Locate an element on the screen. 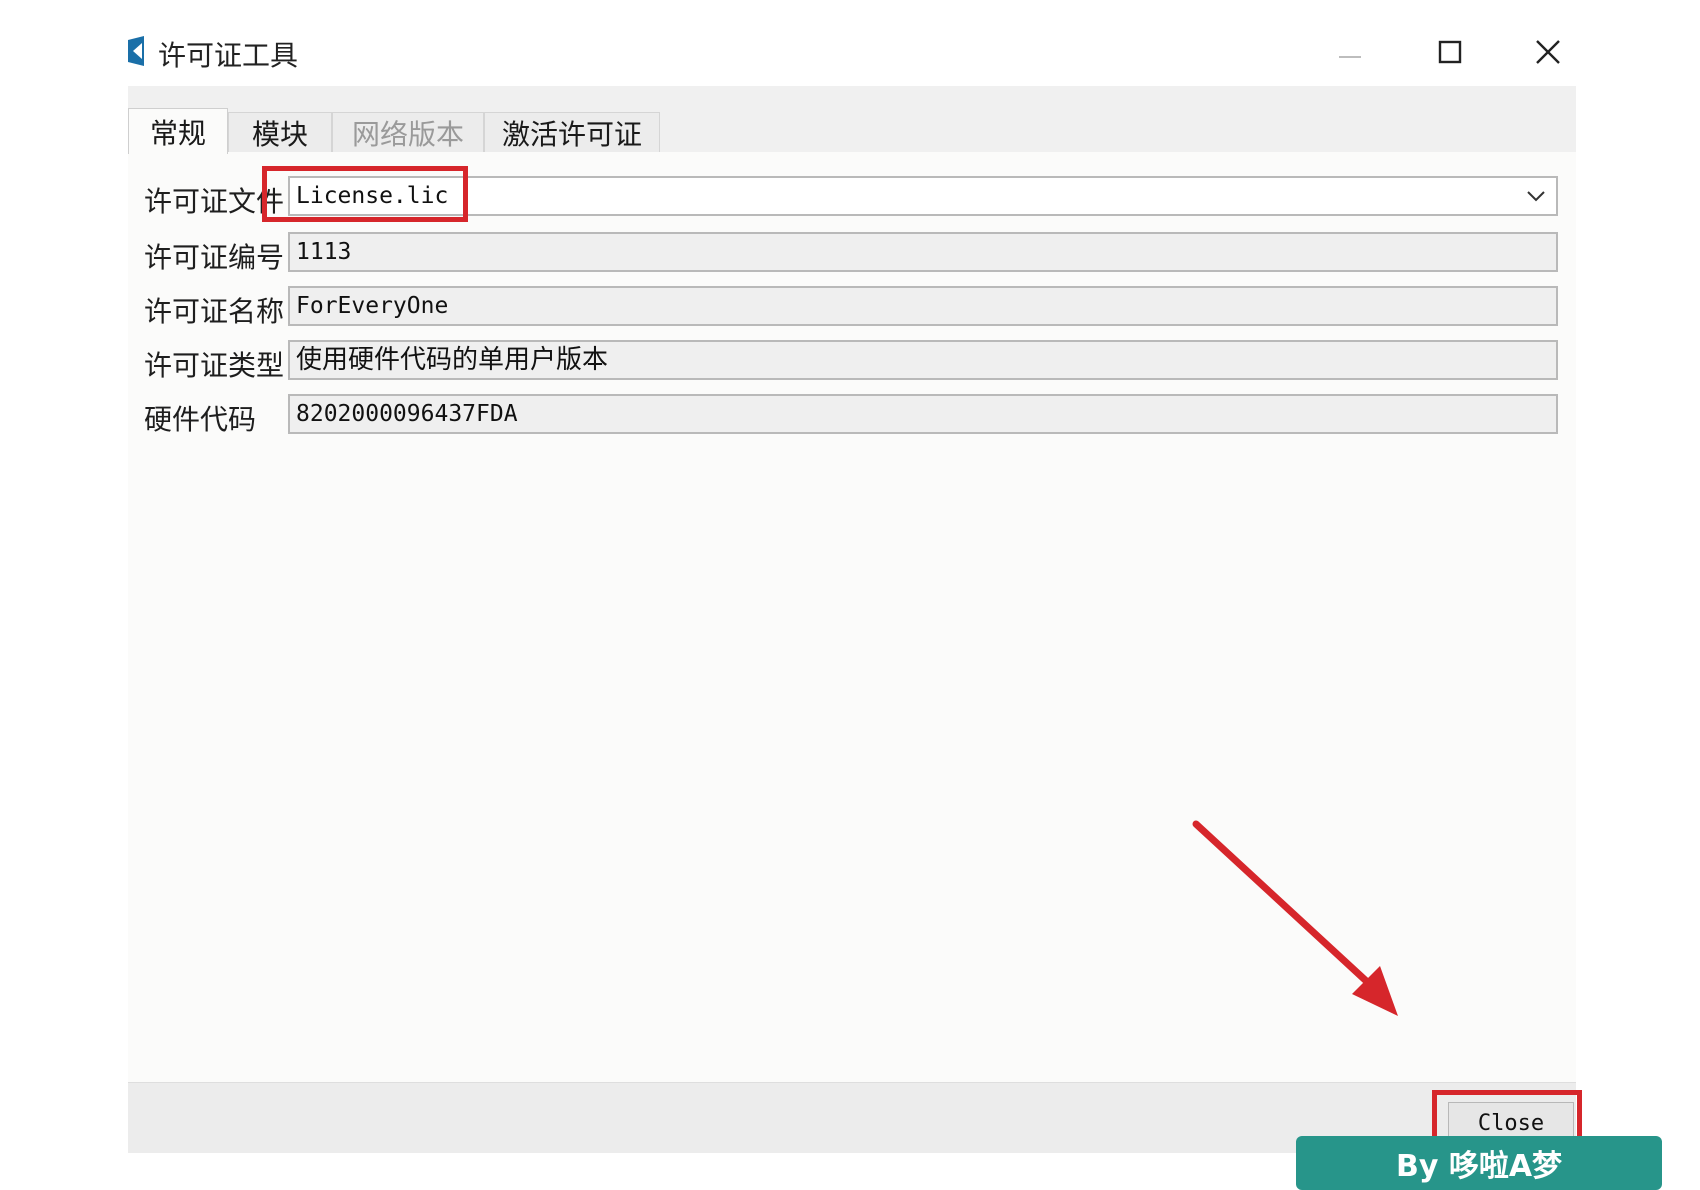 The image size is (1700, 1190). maximize-icon is located at coordinates (1450, 52).